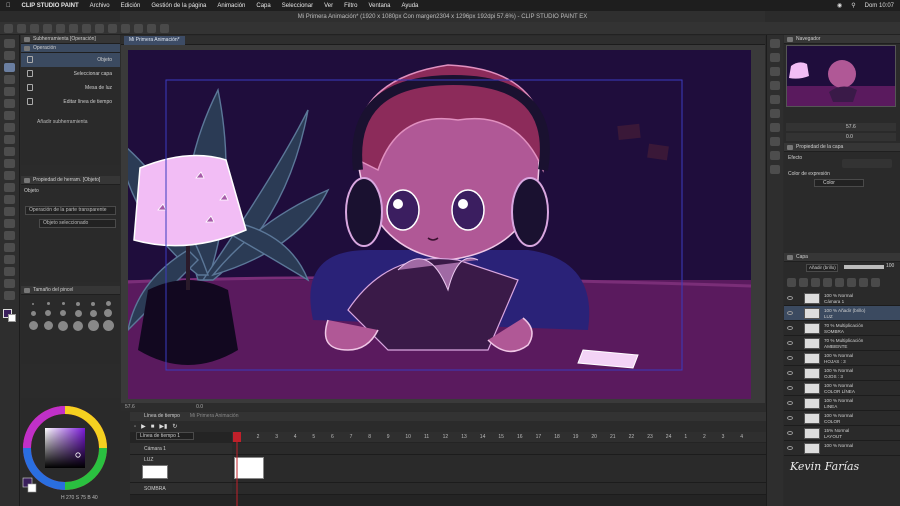  What do you see at coordinates (520, 437) in the screenshot?
I see `frame-number: 16` at bounding box center [520, 437].